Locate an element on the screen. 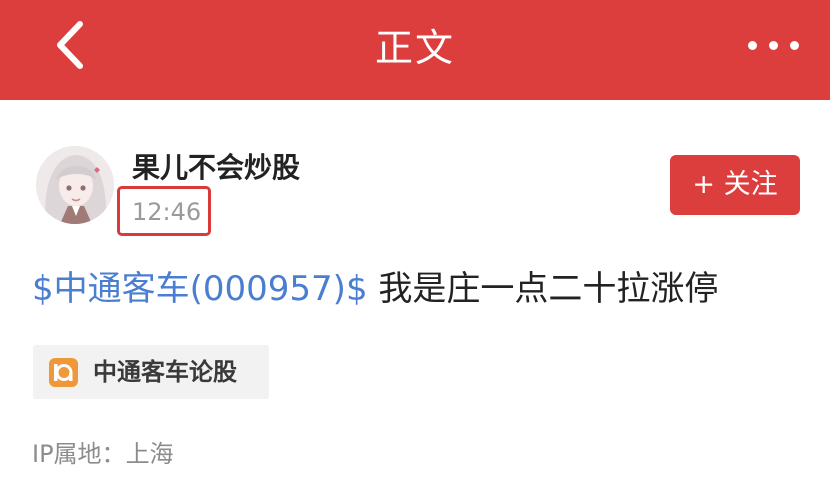 This screenshot has width=830, height=482. follow-button: + 关注 is located at coordinates (735, 185).